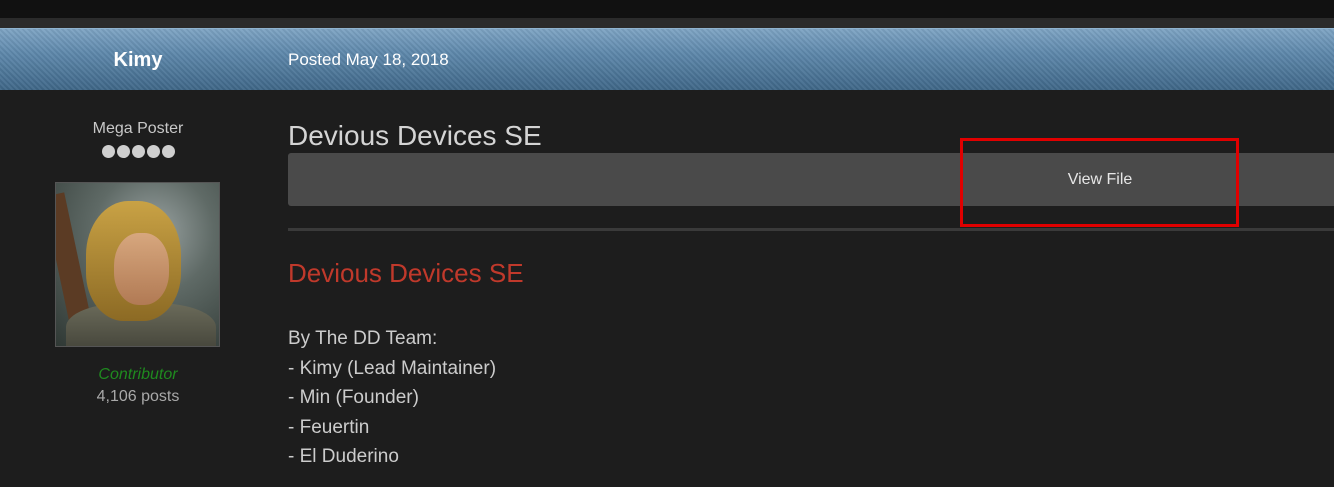 The image size is (1334, 487). What do you see at coordinates (138, 60) in the screenshot?
I see `author-name-link: Kimy` at bounding box center [138, 60].